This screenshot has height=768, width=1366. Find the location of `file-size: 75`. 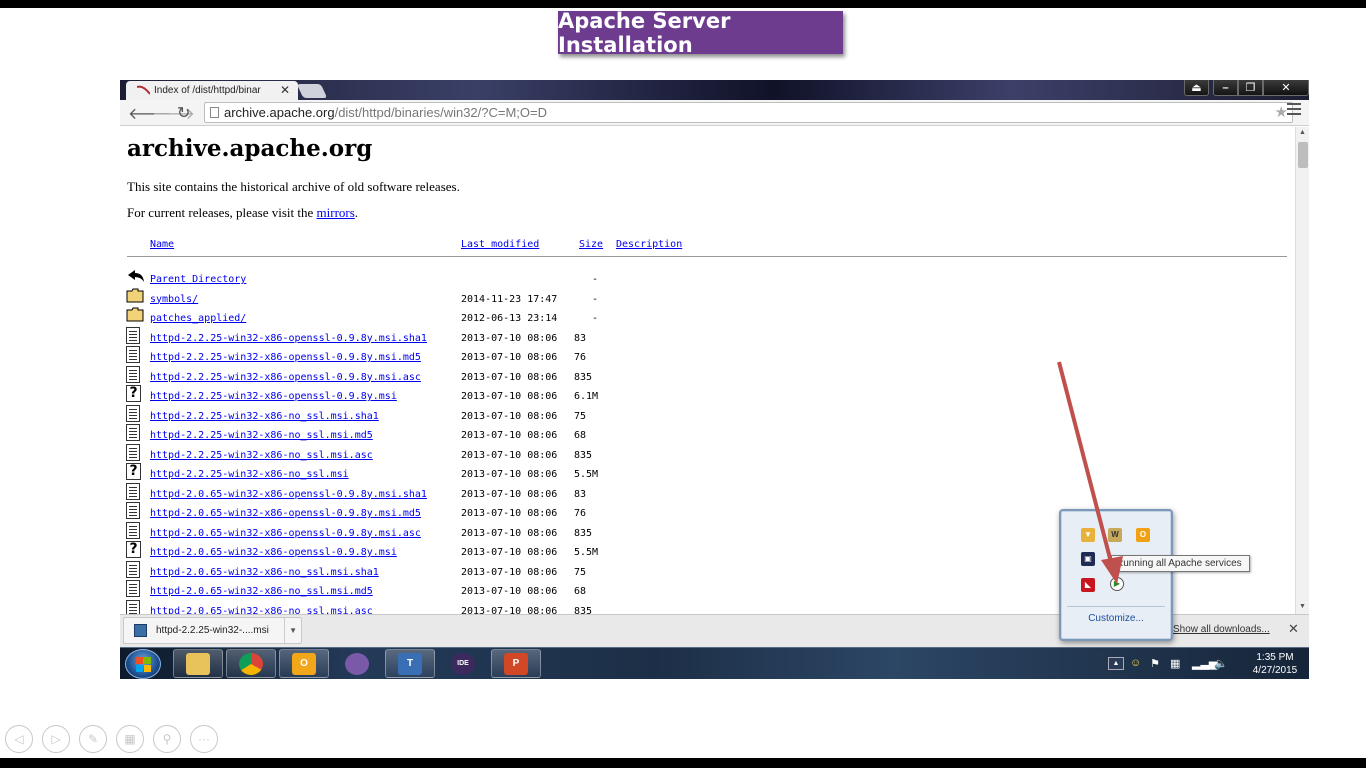

file-size: 75 is located at coordinates (580, 572).